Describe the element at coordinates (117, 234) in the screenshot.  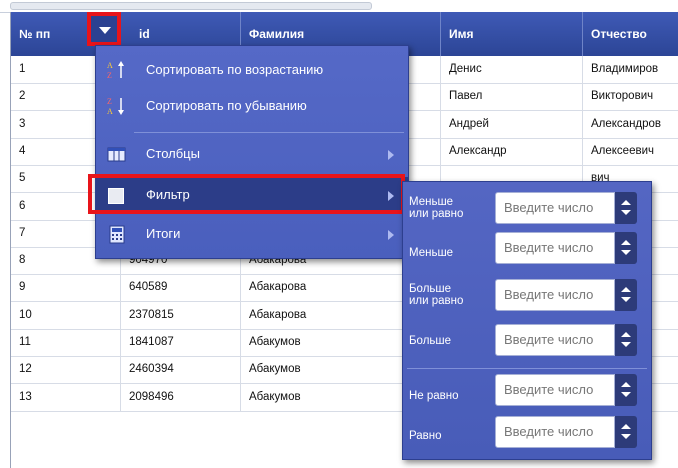
I see `totals-icon` at that location.